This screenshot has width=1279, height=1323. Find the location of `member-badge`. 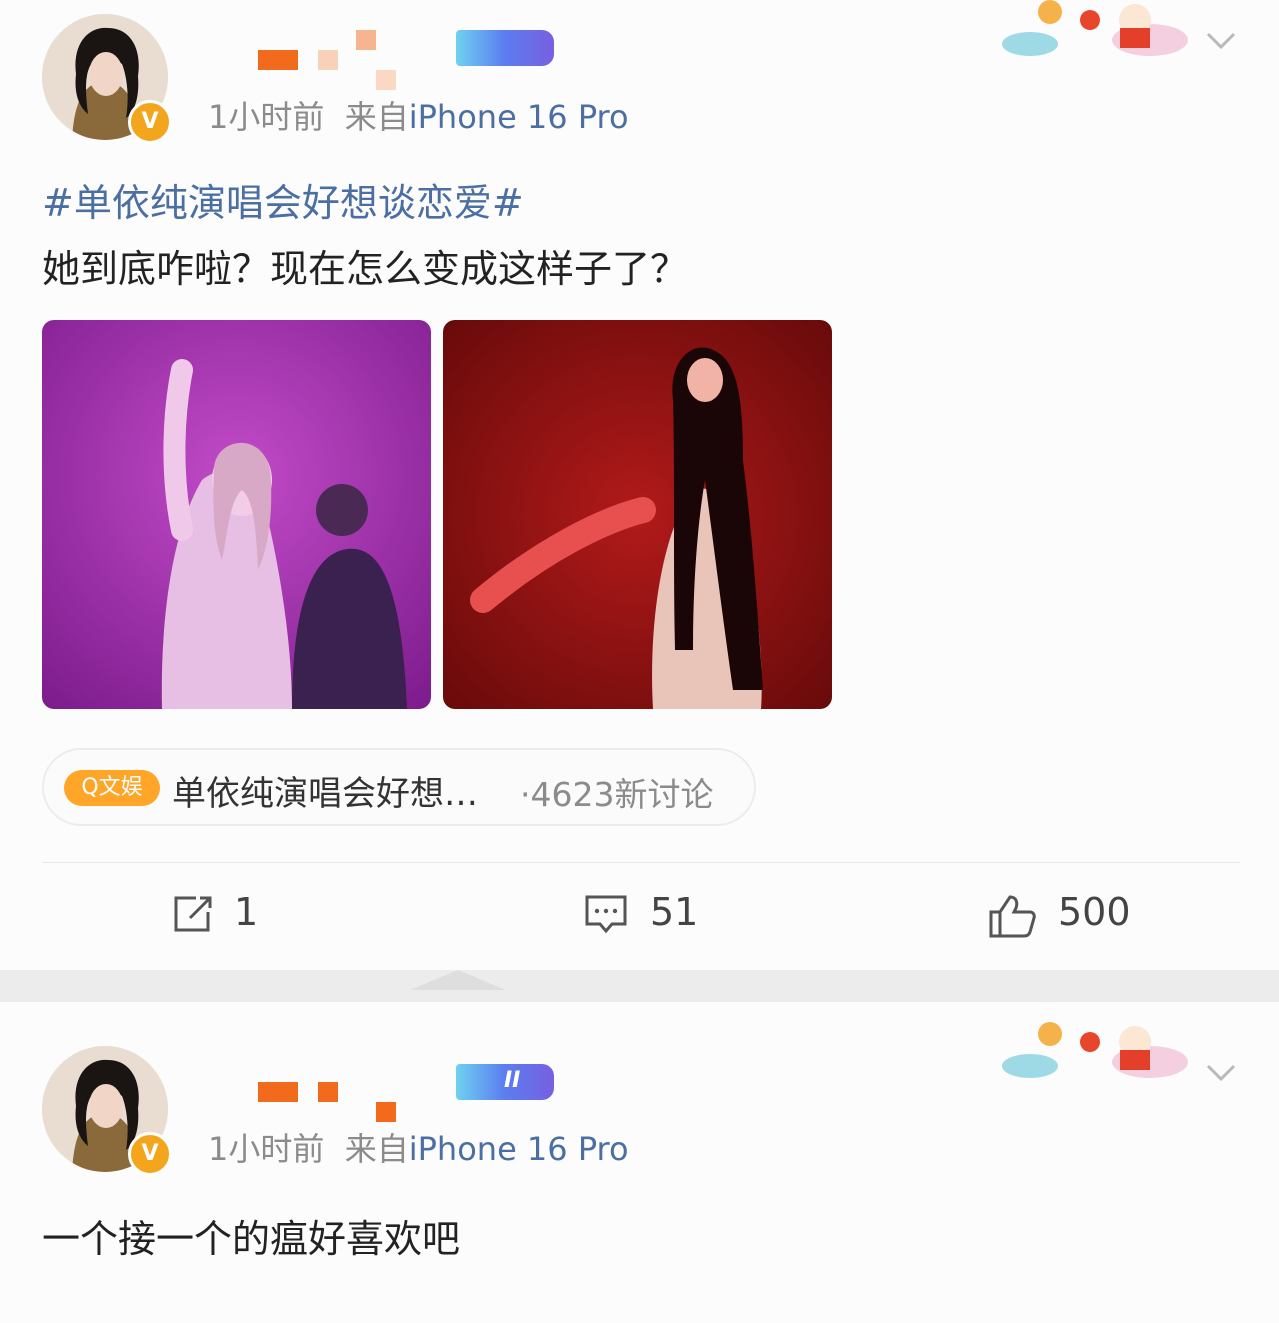

member-badge is located at coordinates (505, 48).